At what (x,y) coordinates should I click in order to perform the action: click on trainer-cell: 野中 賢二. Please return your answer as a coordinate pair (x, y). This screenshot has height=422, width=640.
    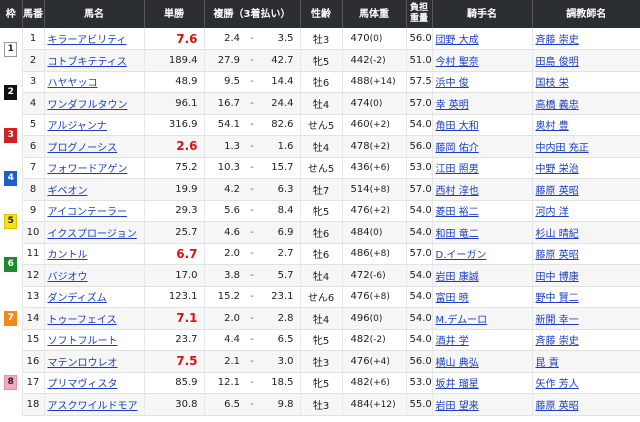
    Looking at the image, I should click on (586, 297).